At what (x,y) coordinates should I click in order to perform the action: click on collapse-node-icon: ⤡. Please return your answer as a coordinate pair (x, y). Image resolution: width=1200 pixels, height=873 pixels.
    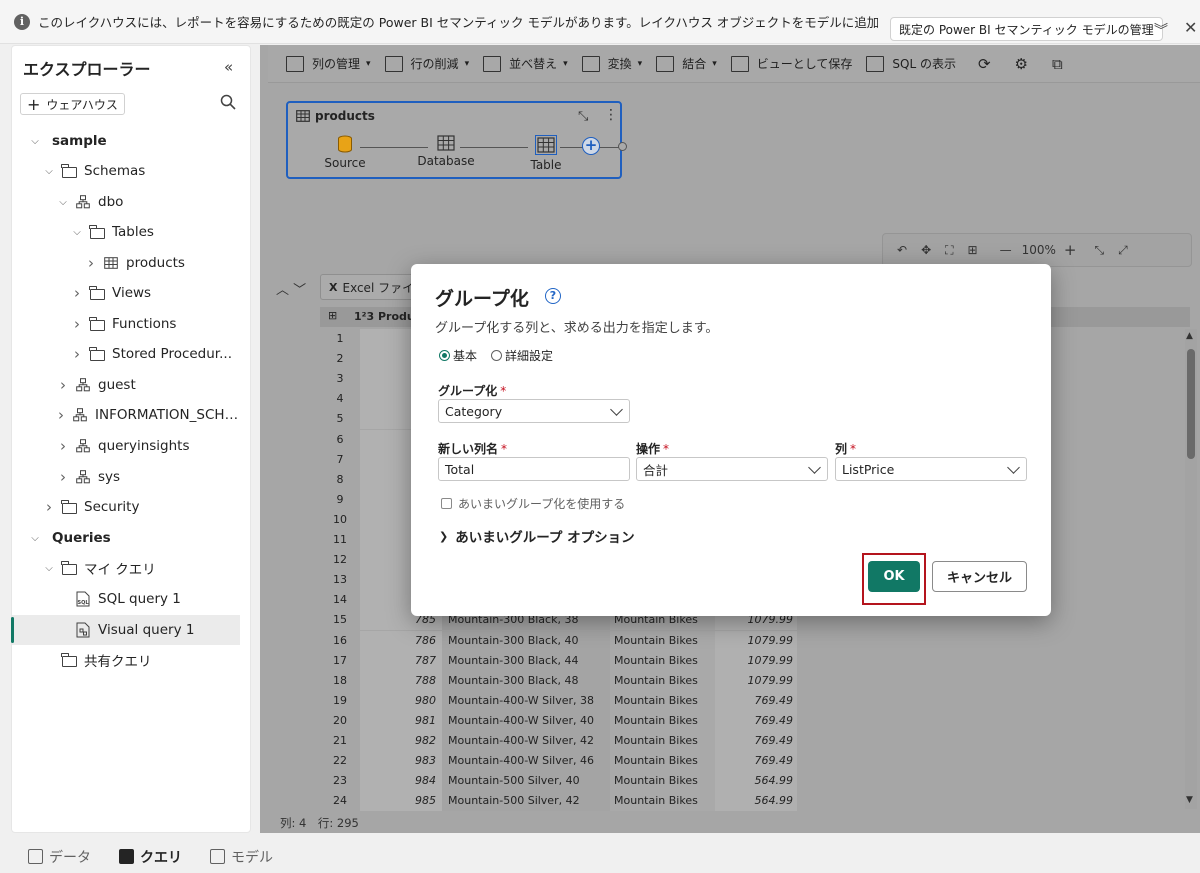
    Looking at the image, I should click on (583, 116).